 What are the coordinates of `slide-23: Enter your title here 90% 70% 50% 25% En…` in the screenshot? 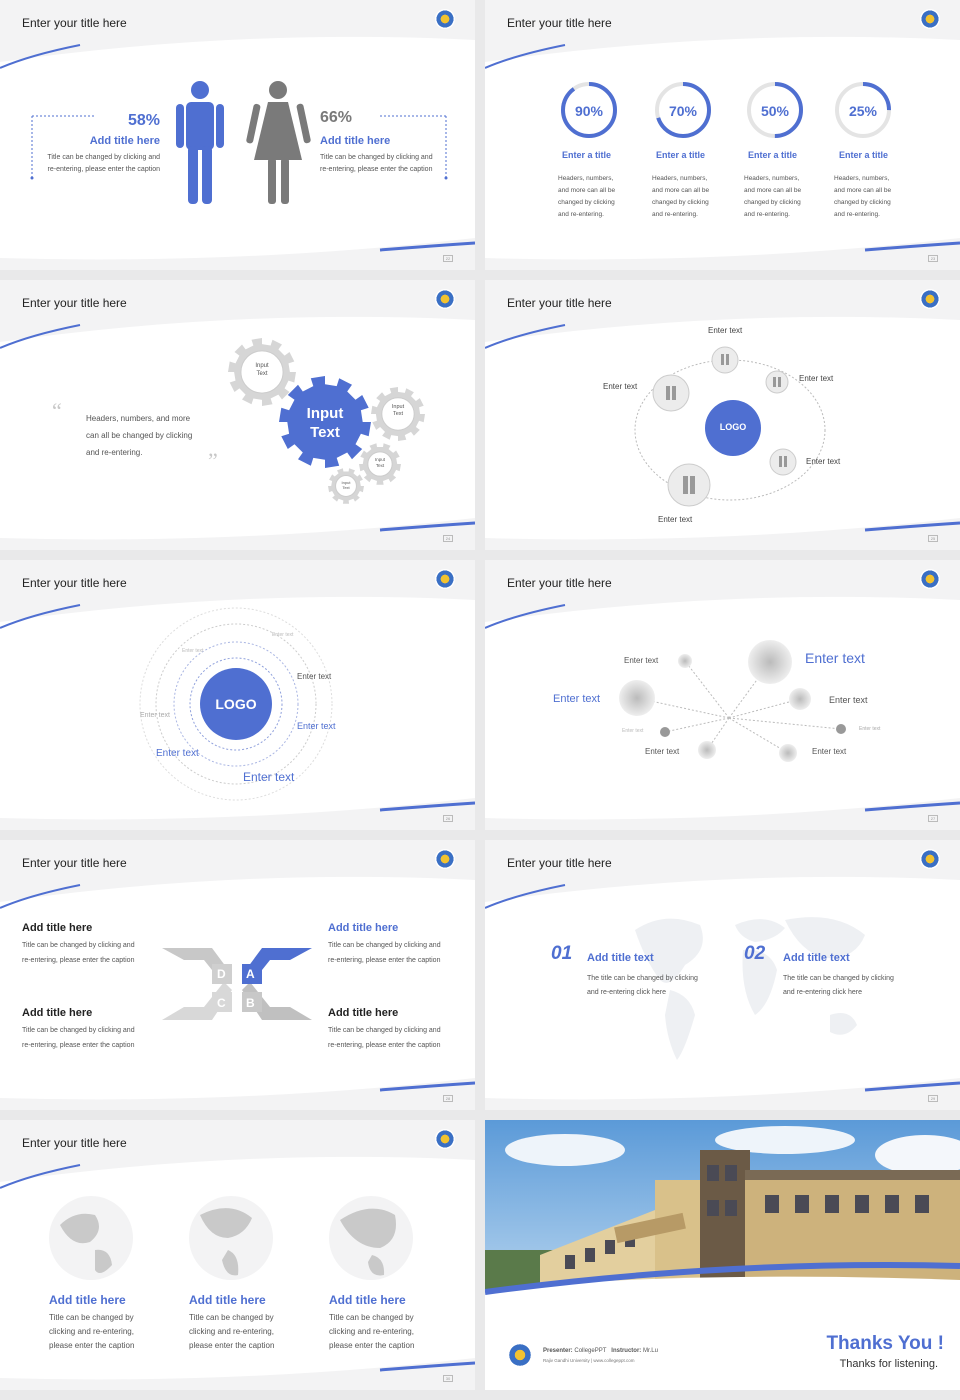 It's located at (722, 135).